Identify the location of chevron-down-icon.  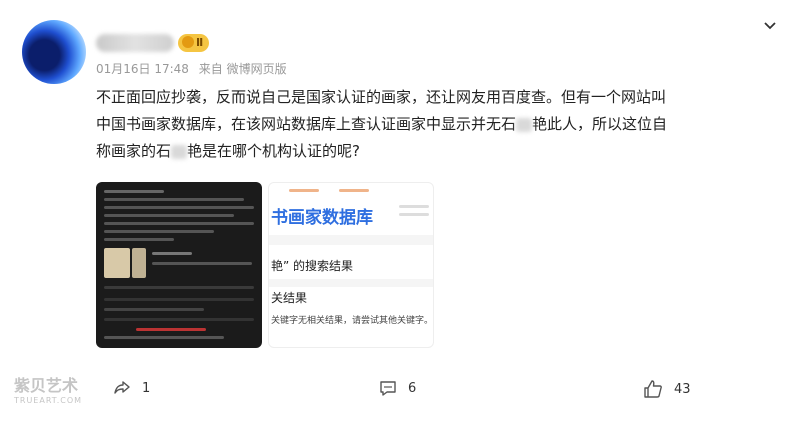
(770, 26).